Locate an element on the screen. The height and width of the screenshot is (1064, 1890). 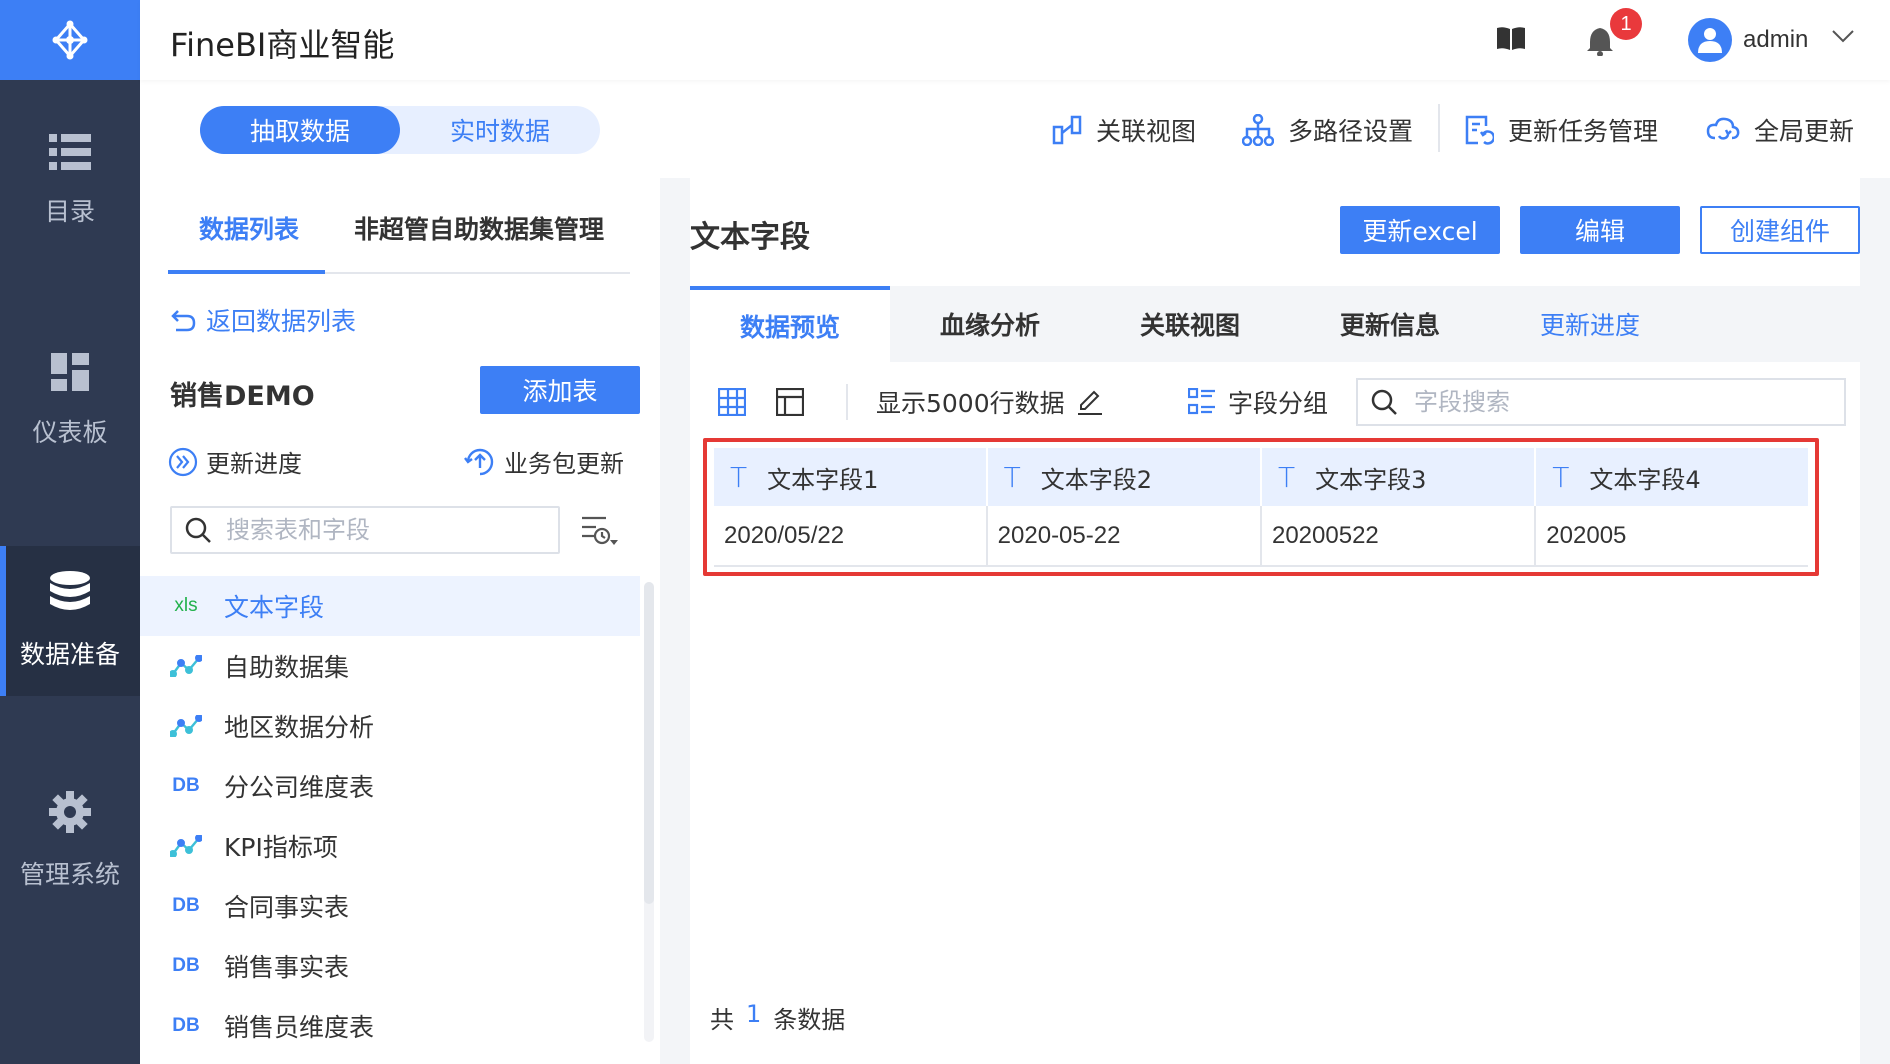
table-row: 2020/05/22 2020-05-22 20200522 202005 is located at coordinates (1261, 536).